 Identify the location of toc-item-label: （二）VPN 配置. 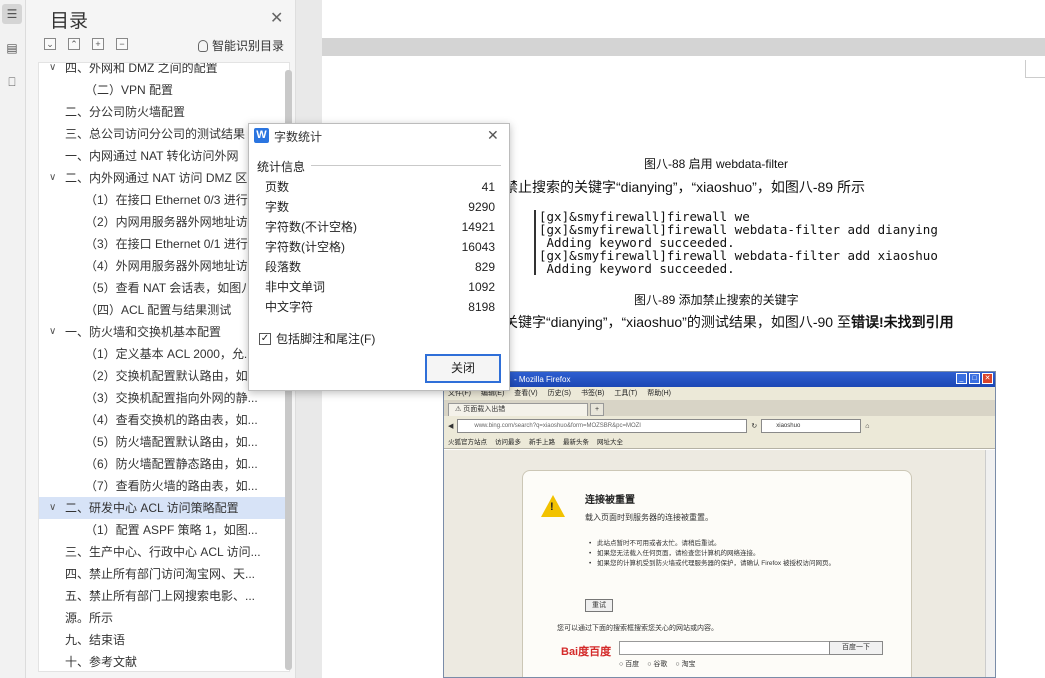
(129, 90).